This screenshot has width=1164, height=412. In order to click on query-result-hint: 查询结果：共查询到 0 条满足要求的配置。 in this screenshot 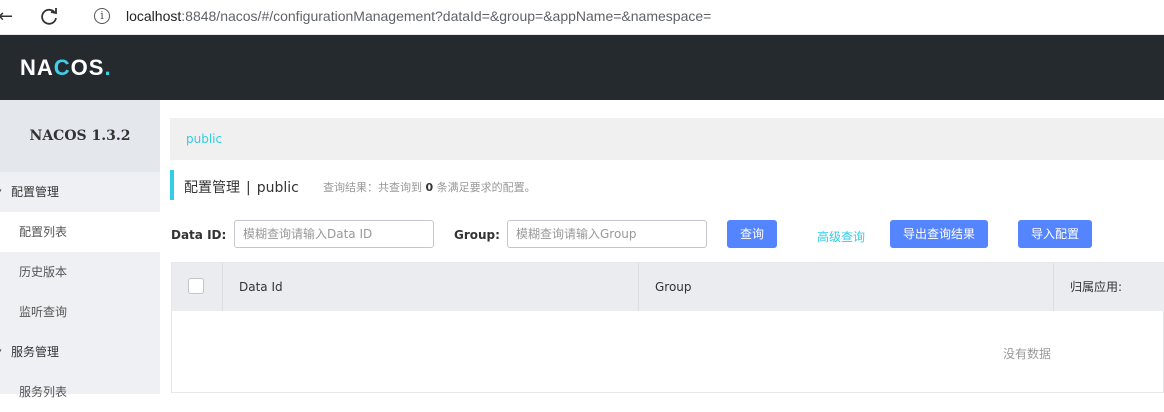, I will do `click(429, 187)`.